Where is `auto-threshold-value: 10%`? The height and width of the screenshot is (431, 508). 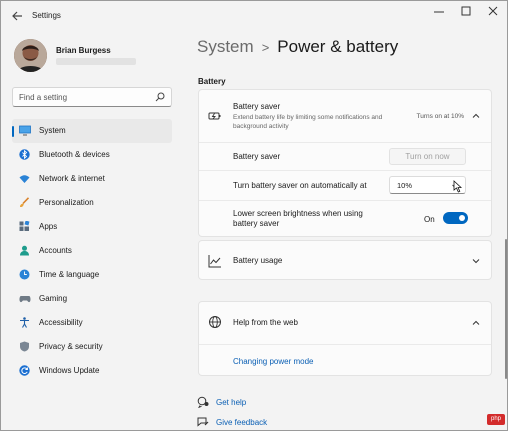
auto-threshold-value: 10% is located at coordinates (405, 185).